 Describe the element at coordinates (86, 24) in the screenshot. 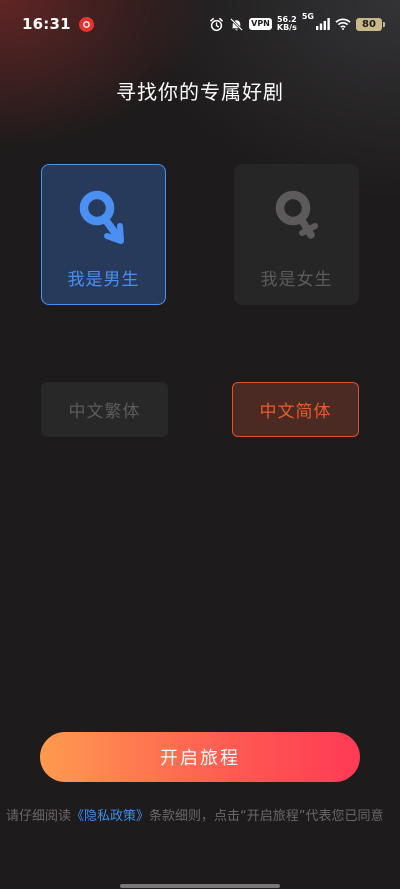

I see `app-notification-icon` at that location.